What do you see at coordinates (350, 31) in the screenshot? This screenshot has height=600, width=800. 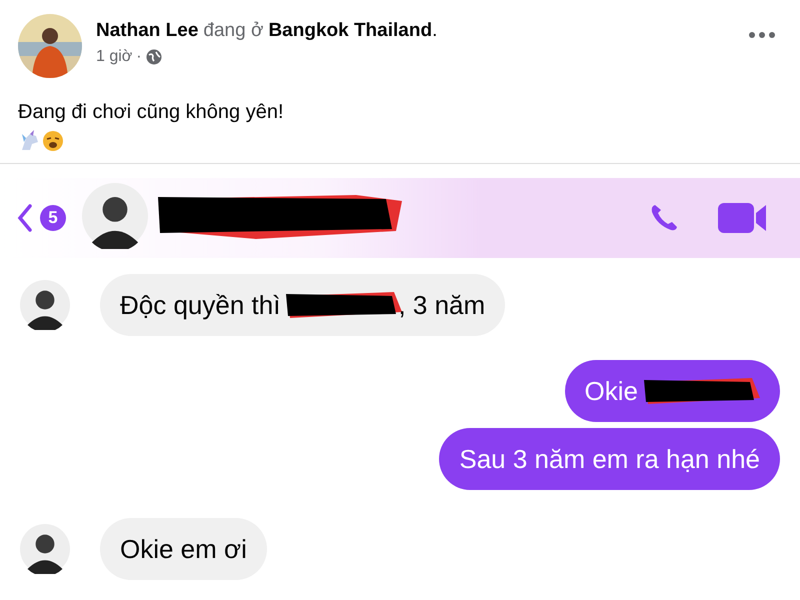 I see `place-name: Bangkok Thailand` at bounding box center [350, 31].